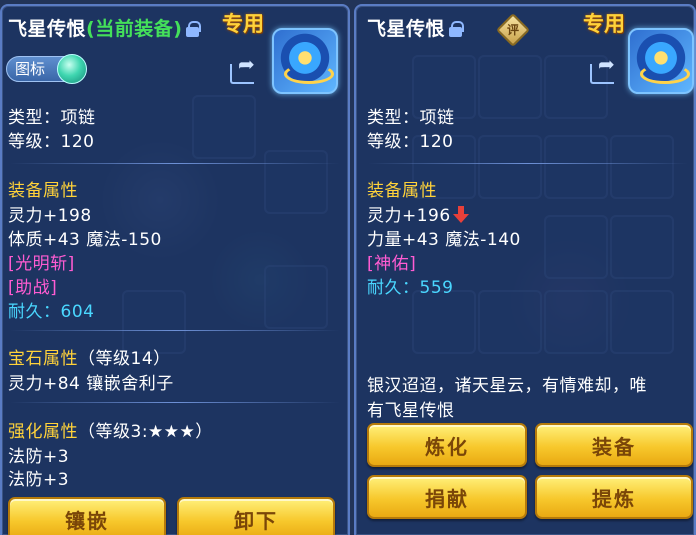  Describe the element at coordinates (411, 411) in the screenshot. I see `description-line: 有飞星传恨` at that location.